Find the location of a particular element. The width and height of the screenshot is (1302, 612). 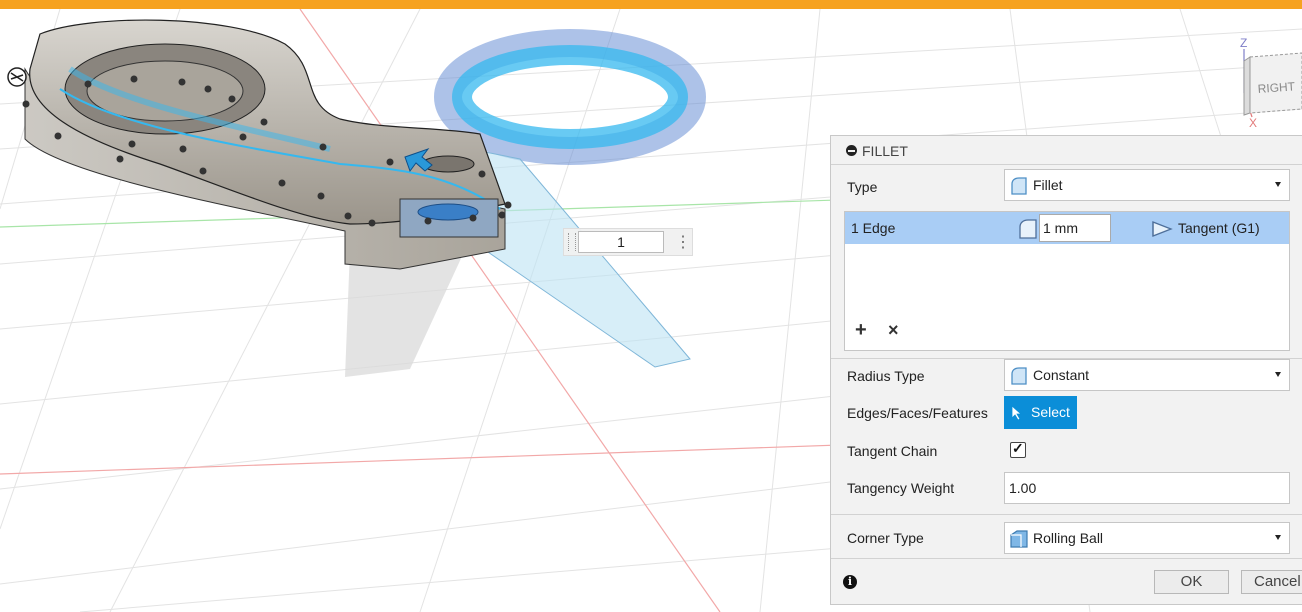

constant-radius-icon is located at coordinates (1019, 376).